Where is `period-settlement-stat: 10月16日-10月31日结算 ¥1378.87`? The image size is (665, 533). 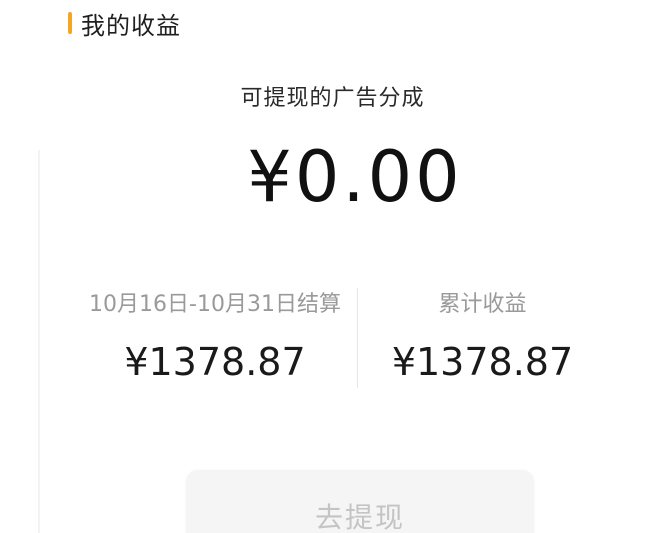
period-settlement-stat: 10月16日-10月31日结算 ¥1378.87 is located at coordinates (215, 332).